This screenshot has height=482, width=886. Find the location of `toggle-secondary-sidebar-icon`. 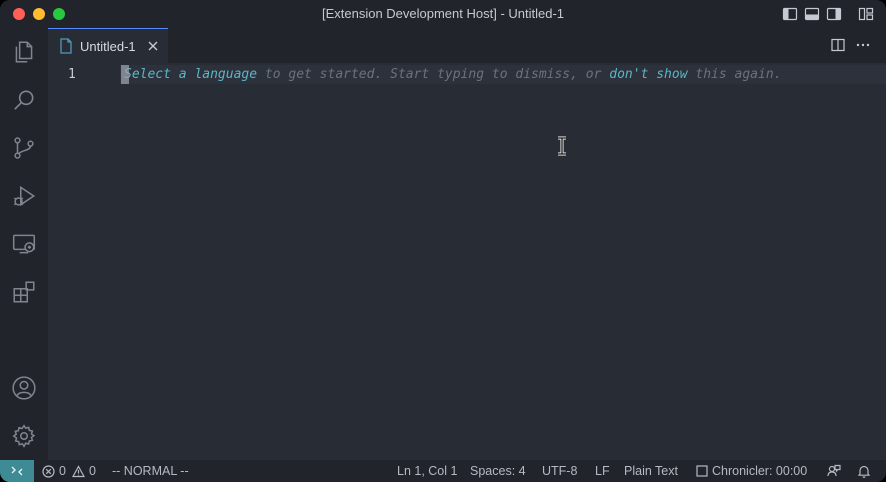

toggle-secondary-sidebar-icon is located at coordinates (834, 14).